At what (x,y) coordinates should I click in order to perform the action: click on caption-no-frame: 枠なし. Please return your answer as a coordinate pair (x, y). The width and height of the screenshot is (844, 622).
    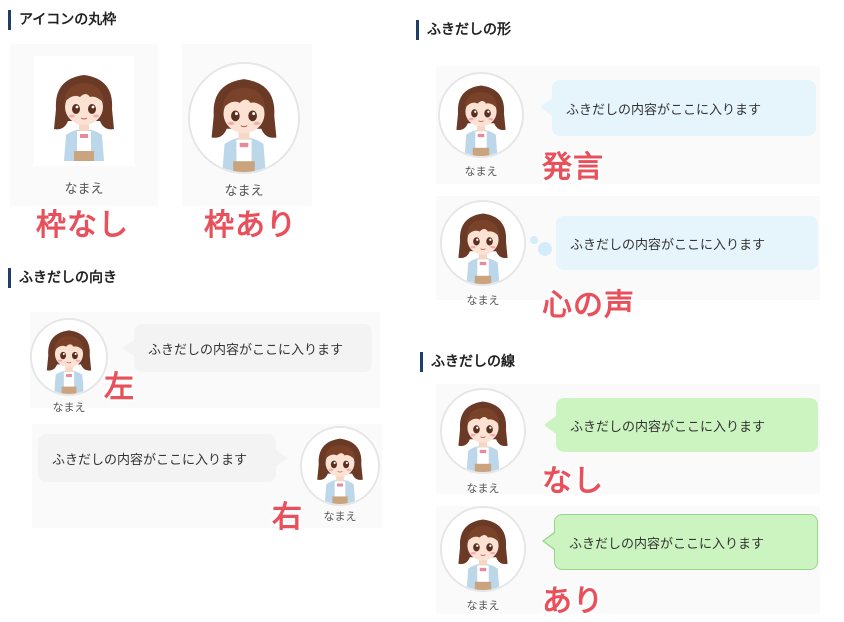
    Looking at the image, I should click on (82, 225).